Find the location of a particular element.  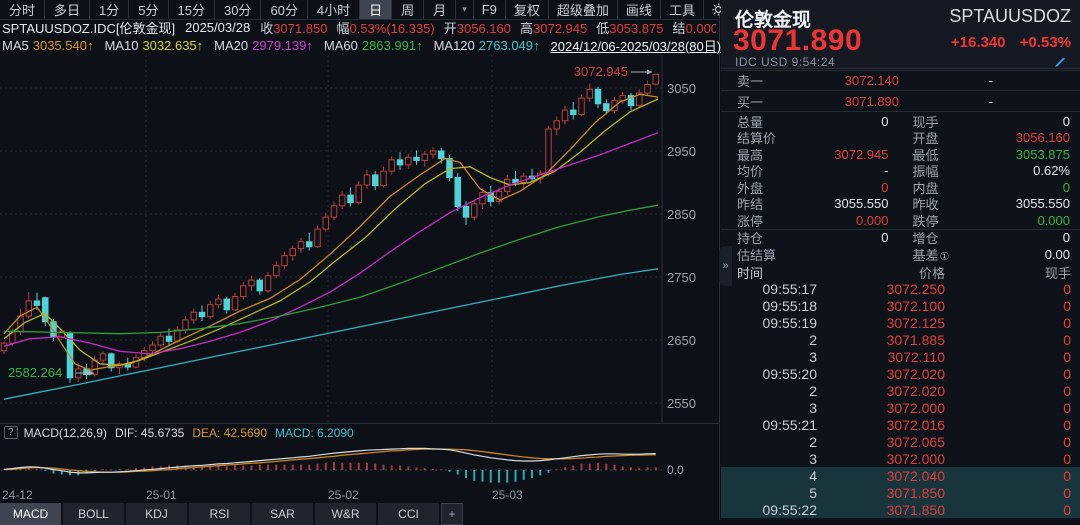

indicator-tab-W&R: W&R is located at coordinates (345, 514).